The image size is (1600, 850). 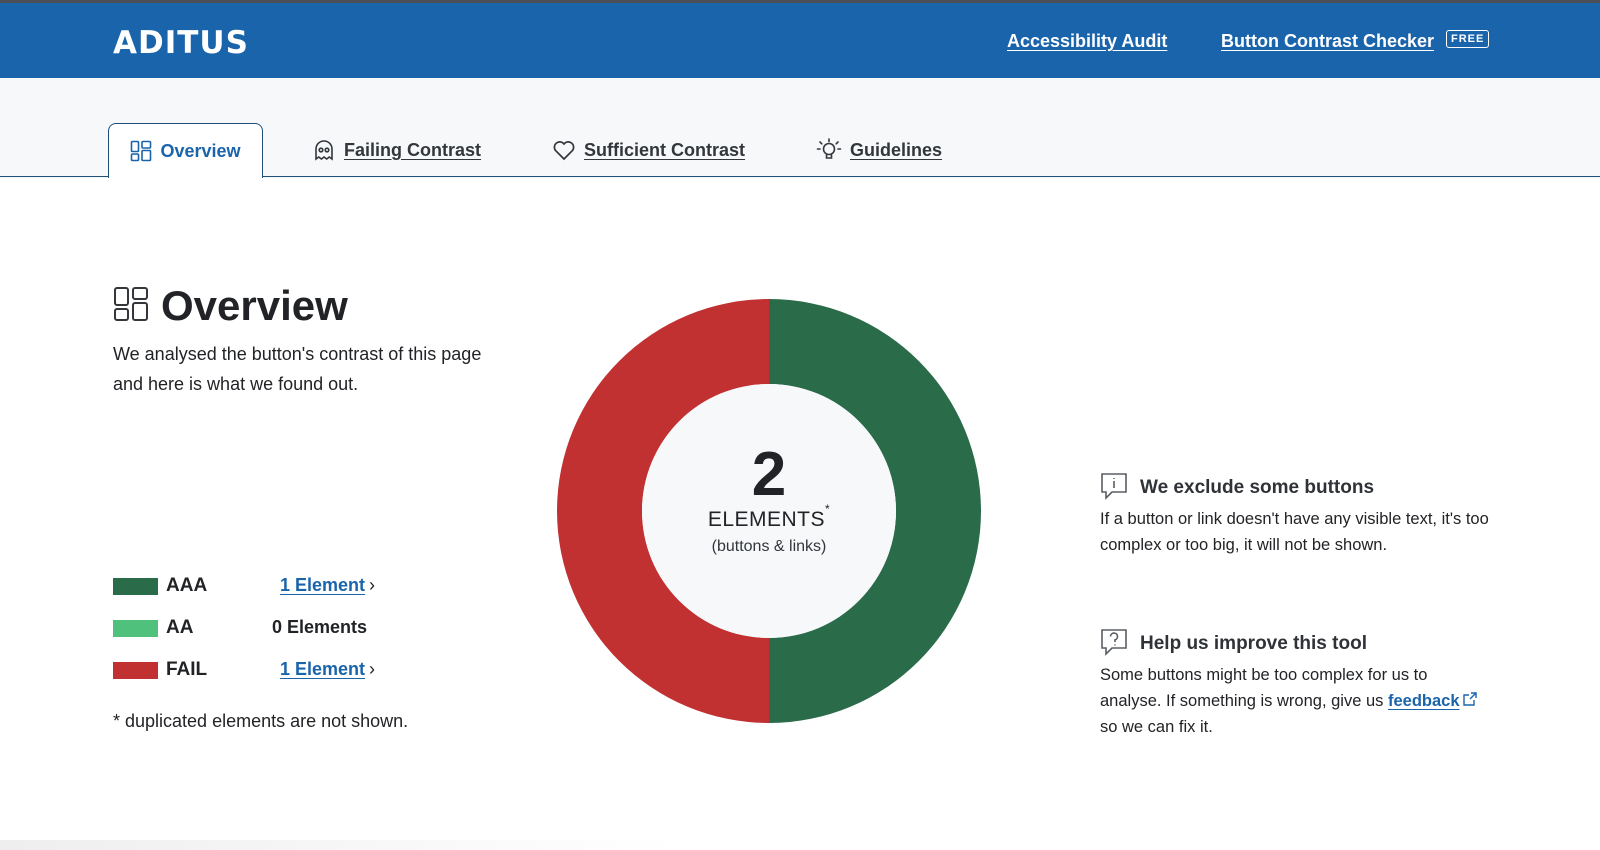 What do you see at coordinates (769, 546) in the screenshot?
I see `total-elements-sublabel: (buttons & links)` at bounding box center [769, 546].